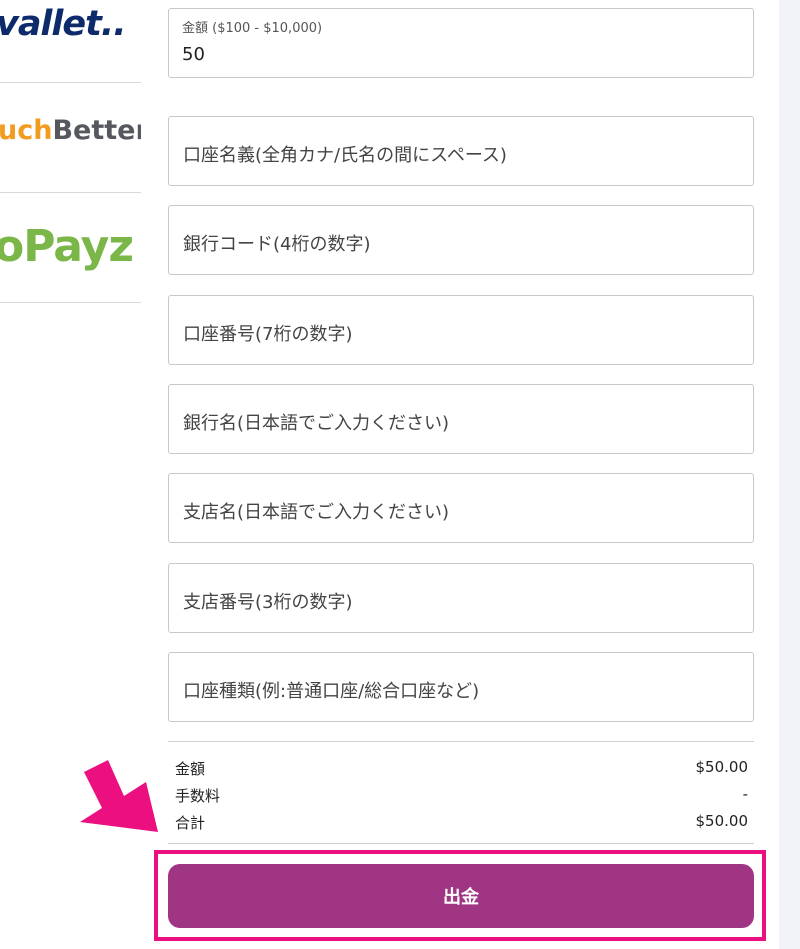 This screenshot has width=800, height=949. What do you see at coordinates (461, 43) in the screenshot?
I see `amount-field: 金額 ($100 - $10,000) 50` at bounding box center [461, 43].